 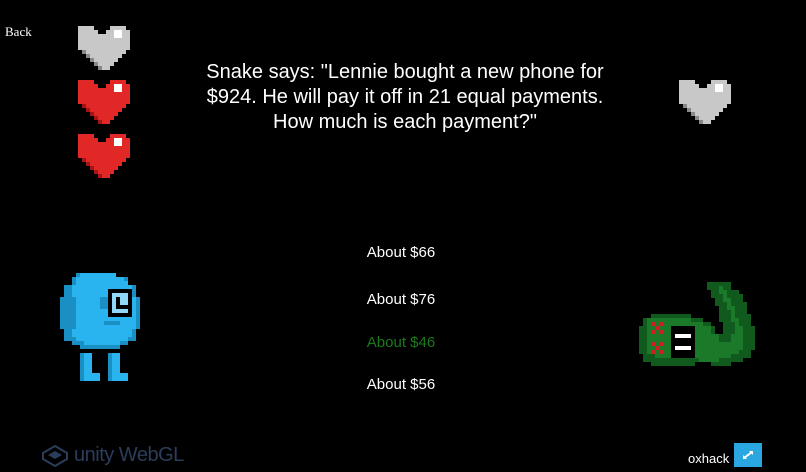 I want to click on answer-option: About $76, so click(x=401, y=299).